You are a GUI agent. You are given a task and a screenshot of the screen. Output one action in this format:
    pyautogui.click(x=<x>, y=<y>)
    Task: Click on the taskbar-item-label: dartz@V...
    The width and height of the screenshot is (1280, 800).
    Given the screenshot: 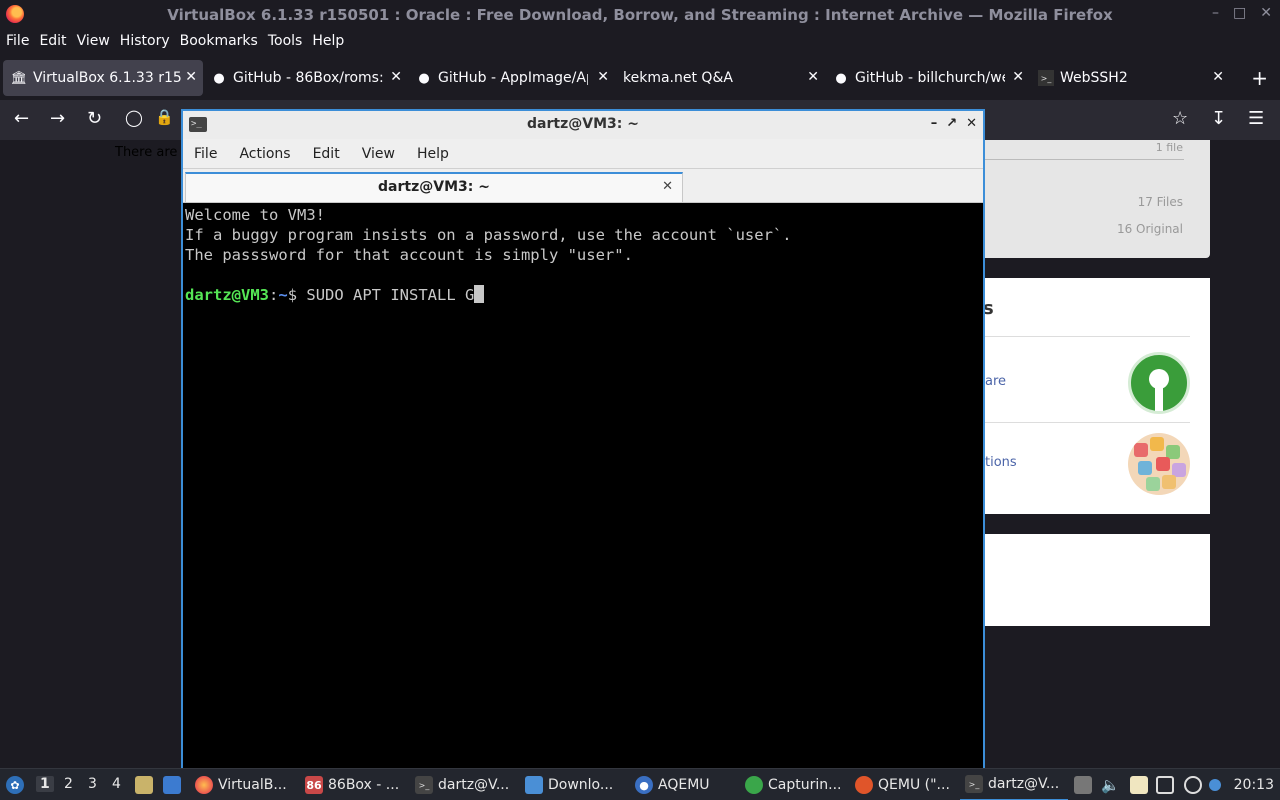 What is the action you would take?
    pyautogui.click(x=474, y=785)
    